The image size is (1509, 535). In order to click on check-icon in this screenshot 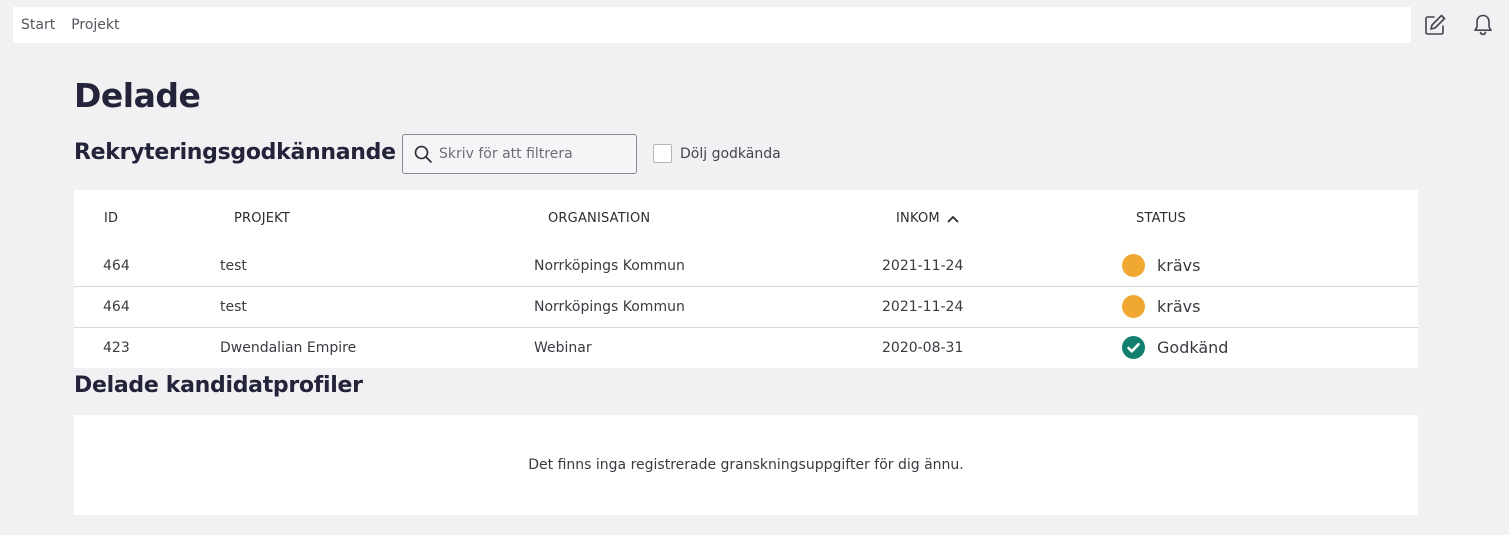, I will do `click(1133, 347)`.